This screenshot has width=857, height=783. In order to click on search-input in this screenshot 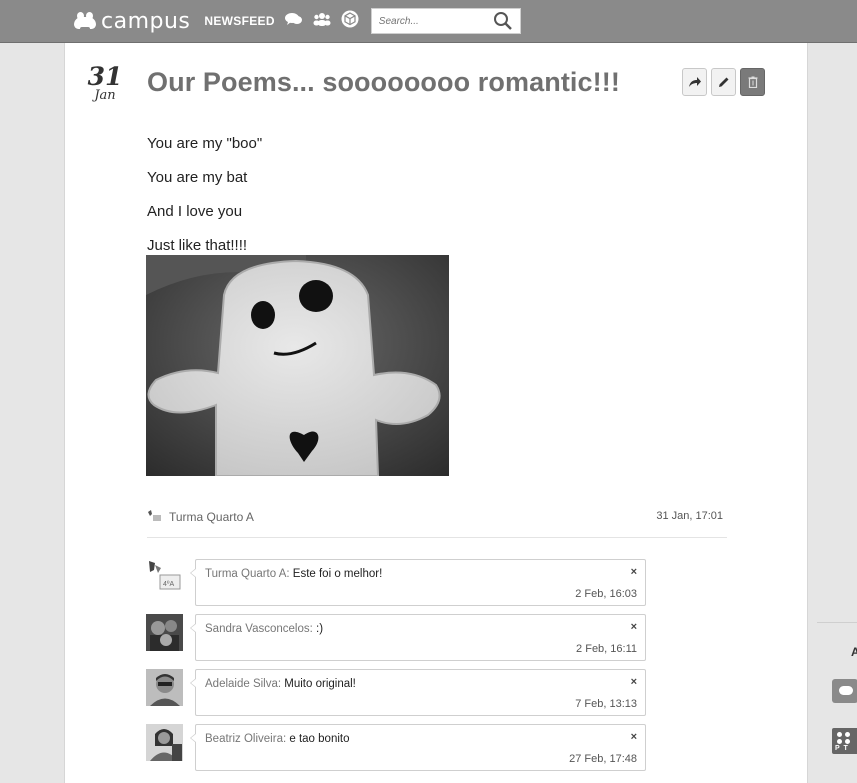, I will do `click(430, 21)`.